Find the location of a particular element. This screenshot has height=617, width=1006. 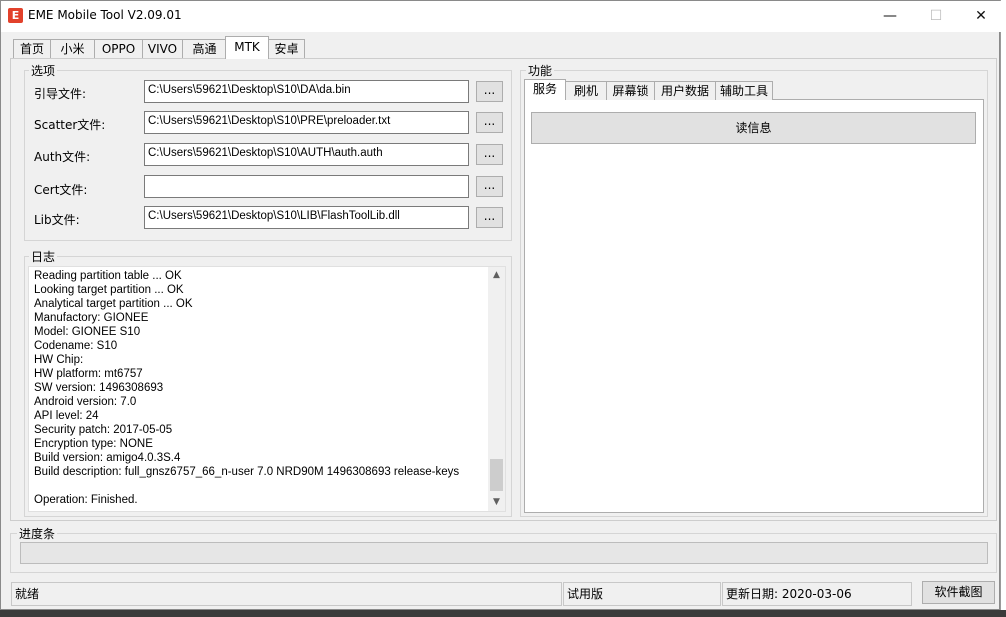

log-line: Build version: amigo4.0.3S.4 is located at coordinates (107, 458).